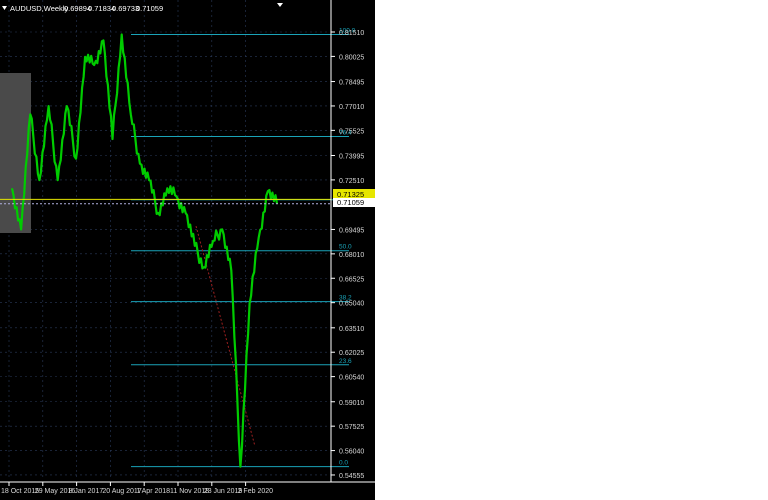 The height and width of the screenshot is (500, 768). I want to click on y-tick-label: 0.62025, so click(351, 353).